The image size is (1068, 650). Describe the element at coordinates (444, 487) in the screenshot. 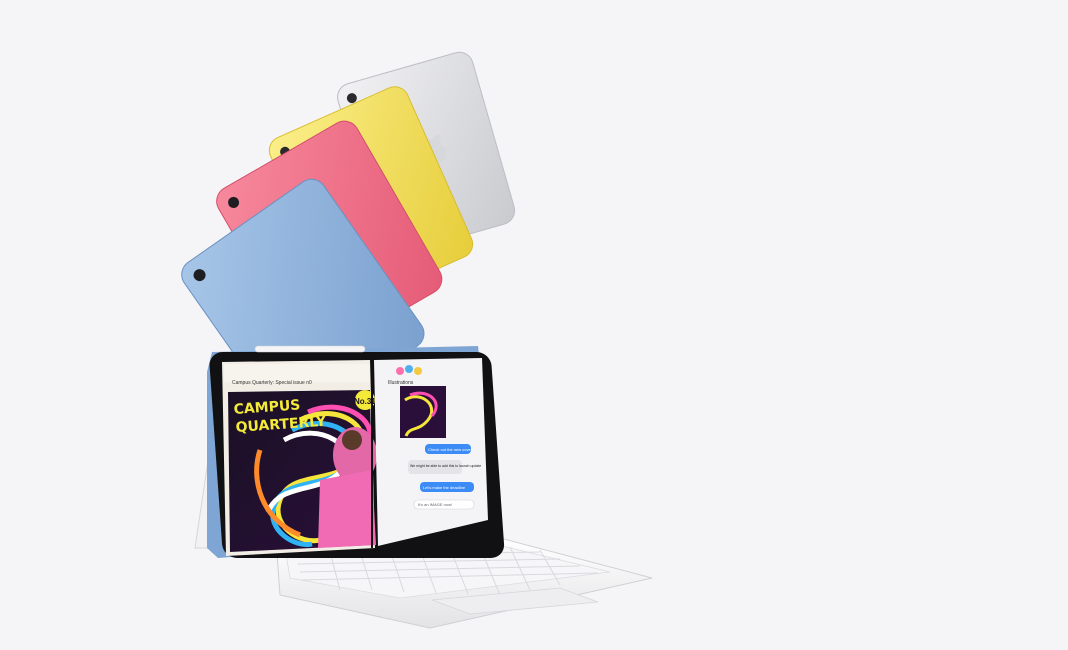

I see `svg-text: Let's make the deadline` at that location.